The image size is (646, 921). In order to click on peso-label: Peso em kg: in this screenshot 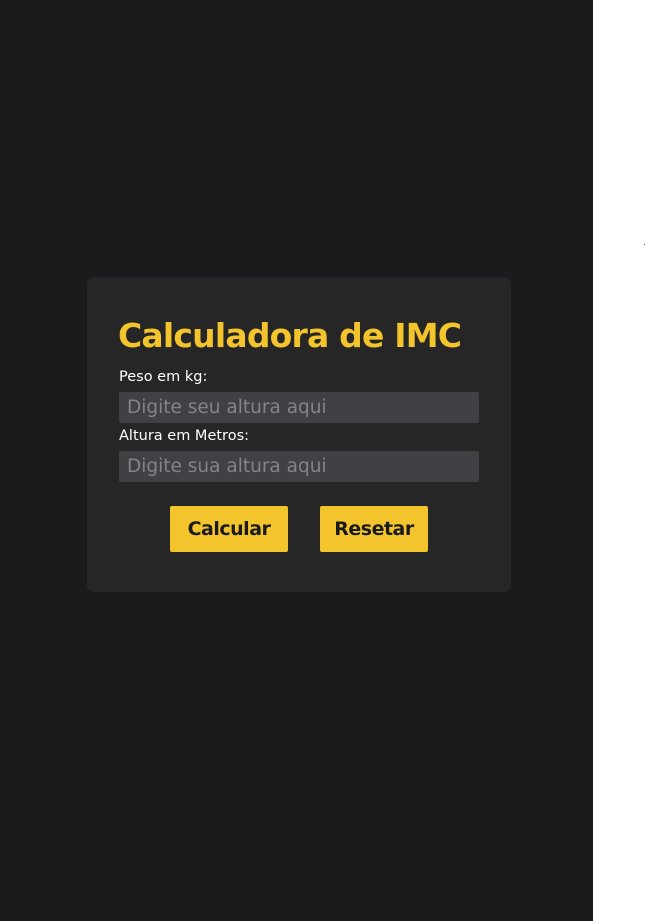, I will do `click(163, 377)`.